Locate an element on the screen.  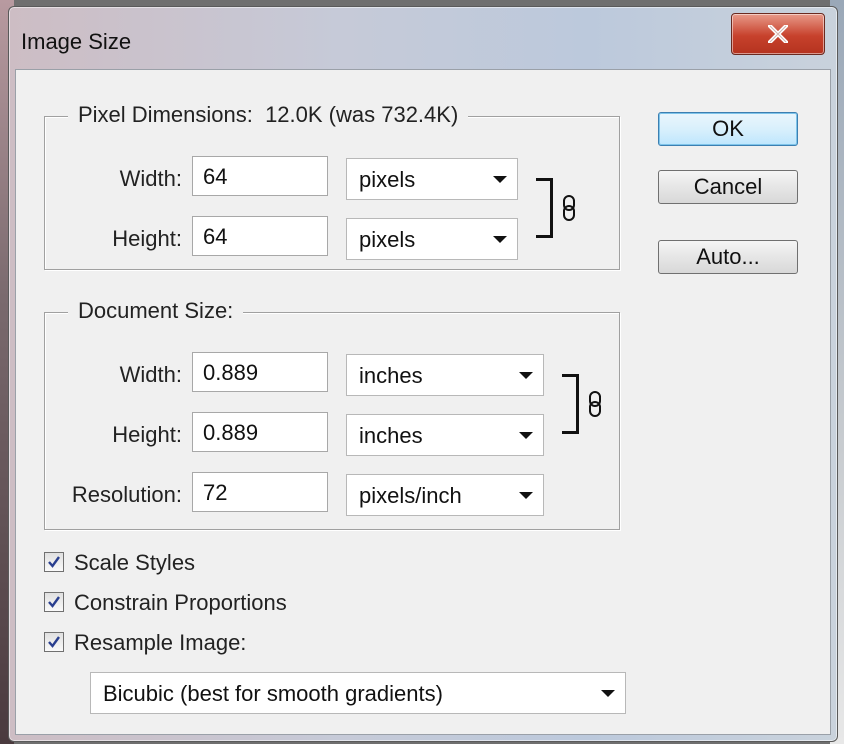
doc-height-unit-value: inches is located at coordinates (391, 435).